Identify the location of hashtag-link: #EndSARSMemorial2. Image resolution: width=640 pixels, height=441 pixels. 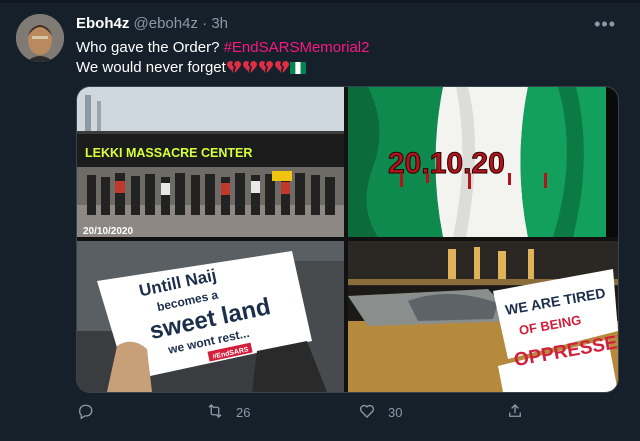
(297, 47).